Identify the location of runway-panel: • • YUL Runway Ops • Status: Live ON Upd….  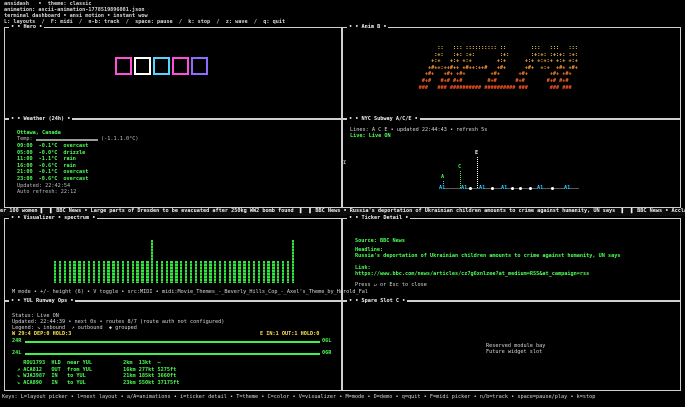
(173, 344).